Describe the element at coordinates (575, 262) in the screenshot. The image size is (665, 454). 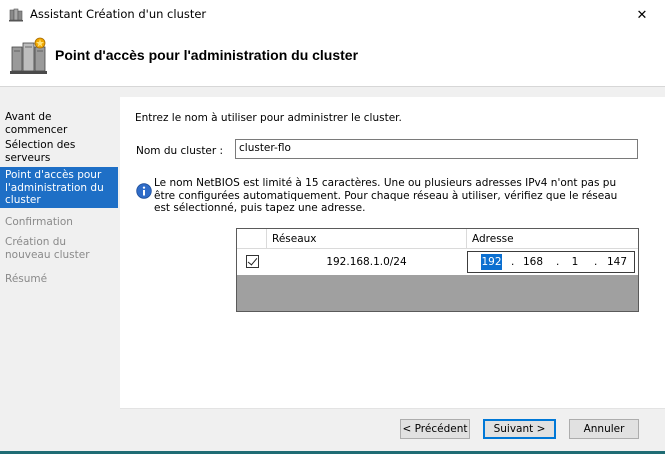
I see `ip-octet-3: 1` at that location.